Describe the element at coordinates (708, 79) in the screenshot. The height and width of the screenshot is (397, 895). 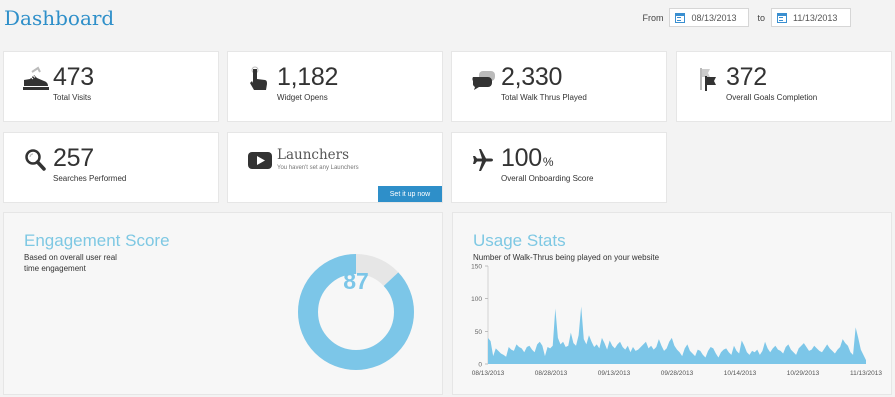
I see `flags-icon` at that location.